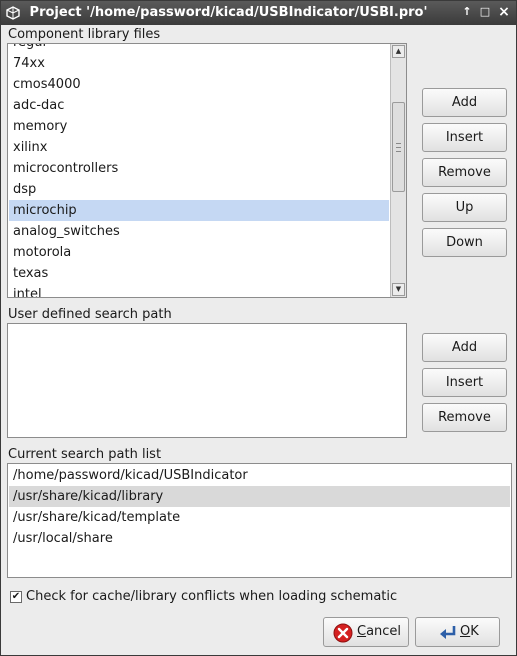  I want to click on enter-arrow-icon, so click(448, 632).